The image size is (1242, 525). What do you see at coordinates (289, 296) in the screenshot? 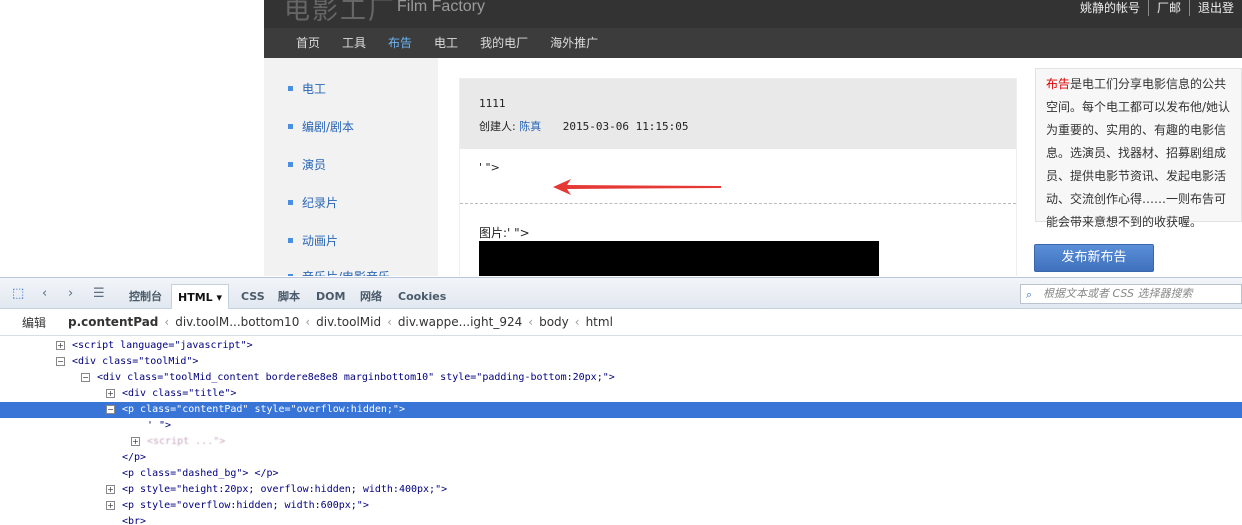
I see `tab-script: 脚本` at bounding box center [289, 296].